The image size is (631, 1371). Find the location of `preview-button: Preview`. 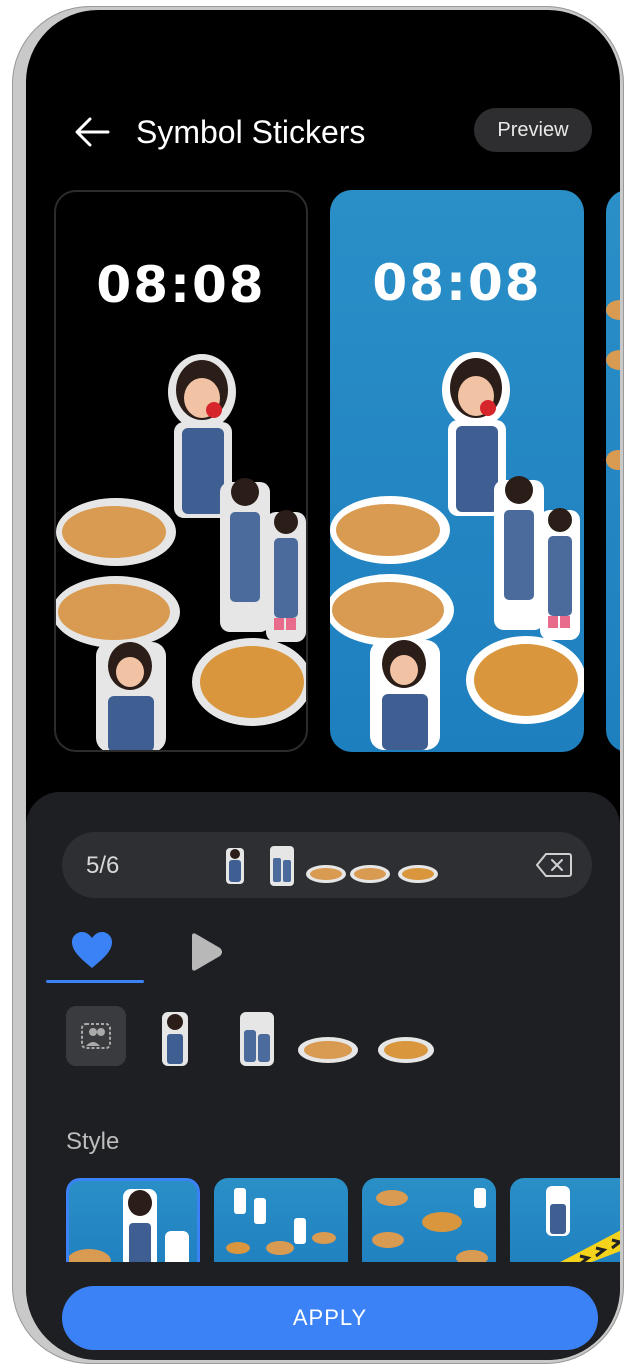

preview-button: Preview is located at coordinates (533, 130).